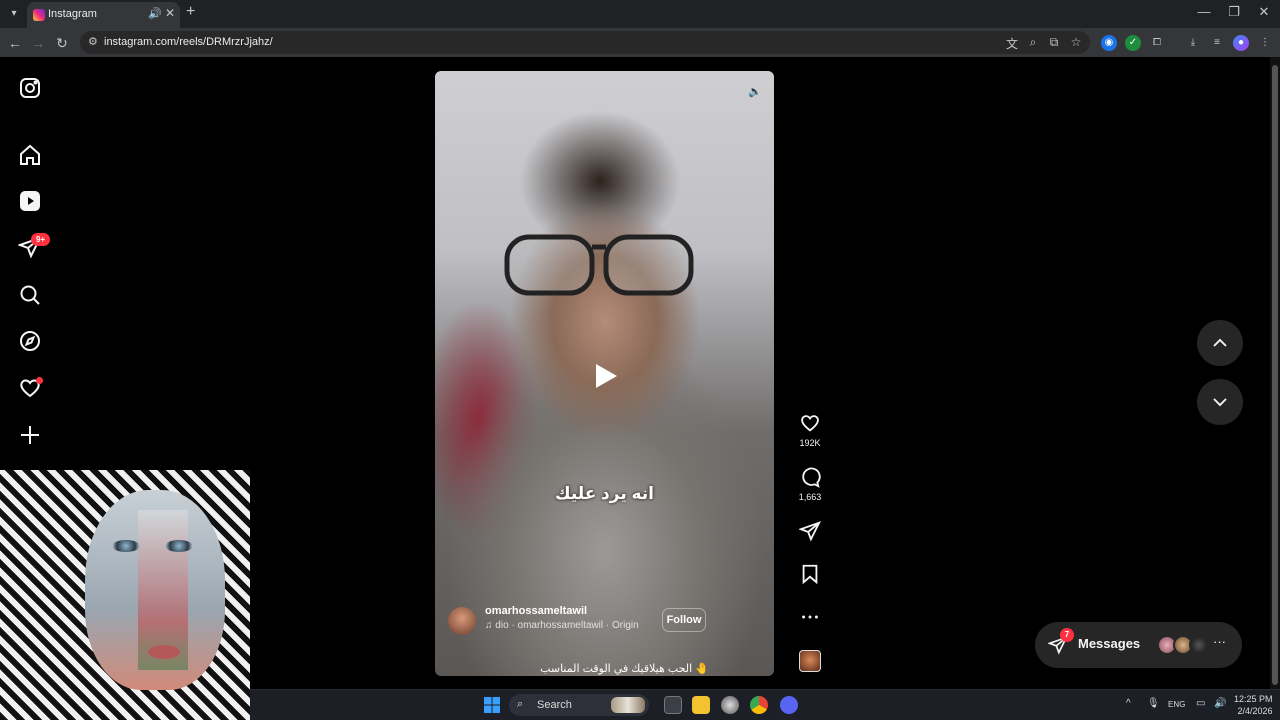 The width and height of the screenshot is (1280, 720). I want to click on translate-icon: 文, so click(1012, 43).